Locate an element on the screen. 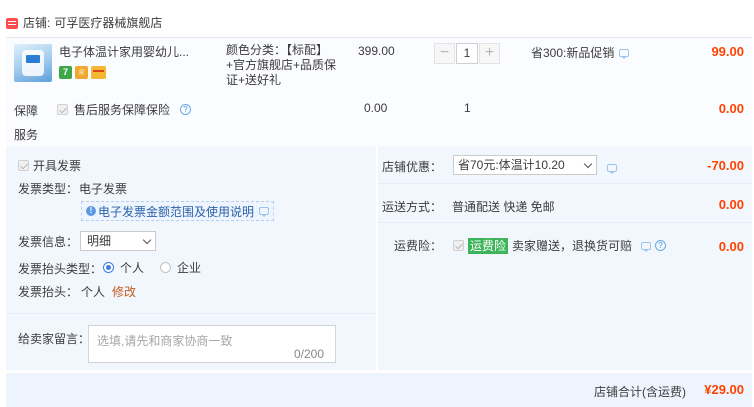  invoice-header-value: 个人 is located at coordinates (93, 292).